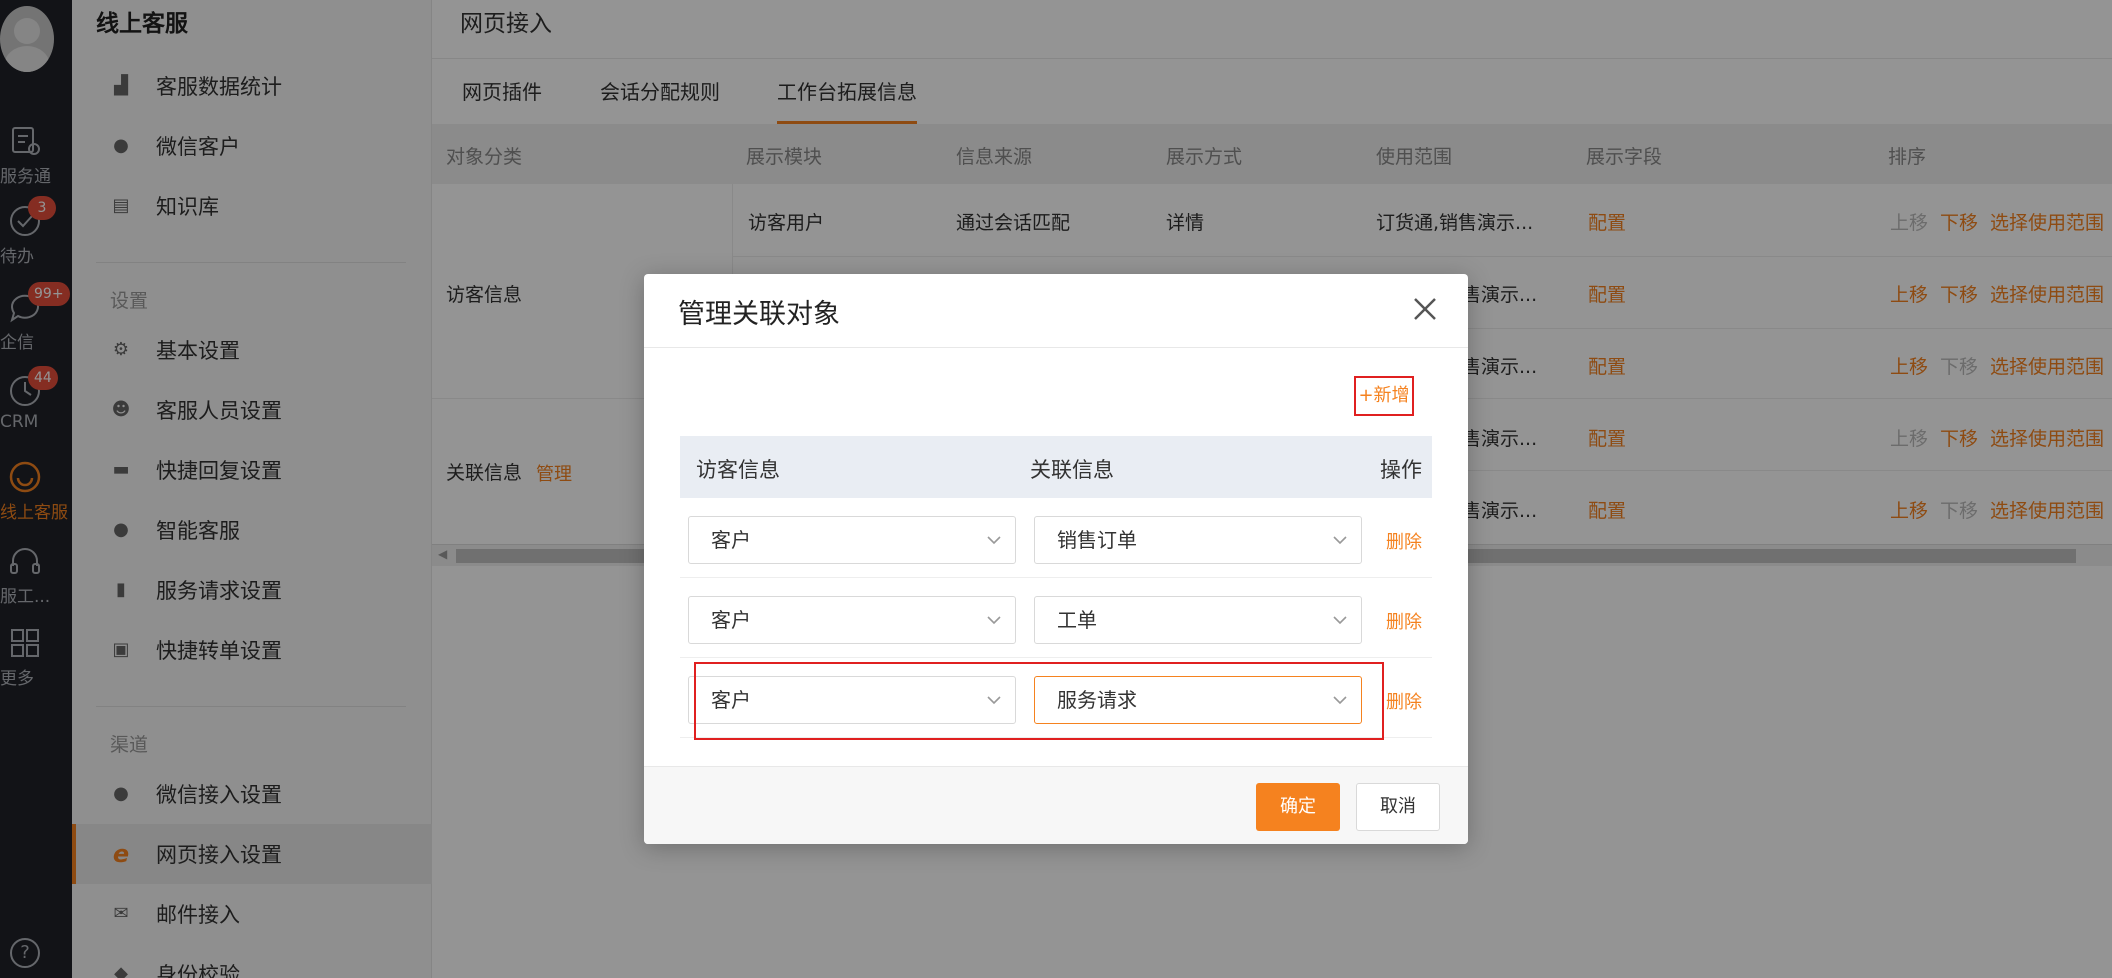  I want to click on header-visitor: 访客信息, so click(738, 470).